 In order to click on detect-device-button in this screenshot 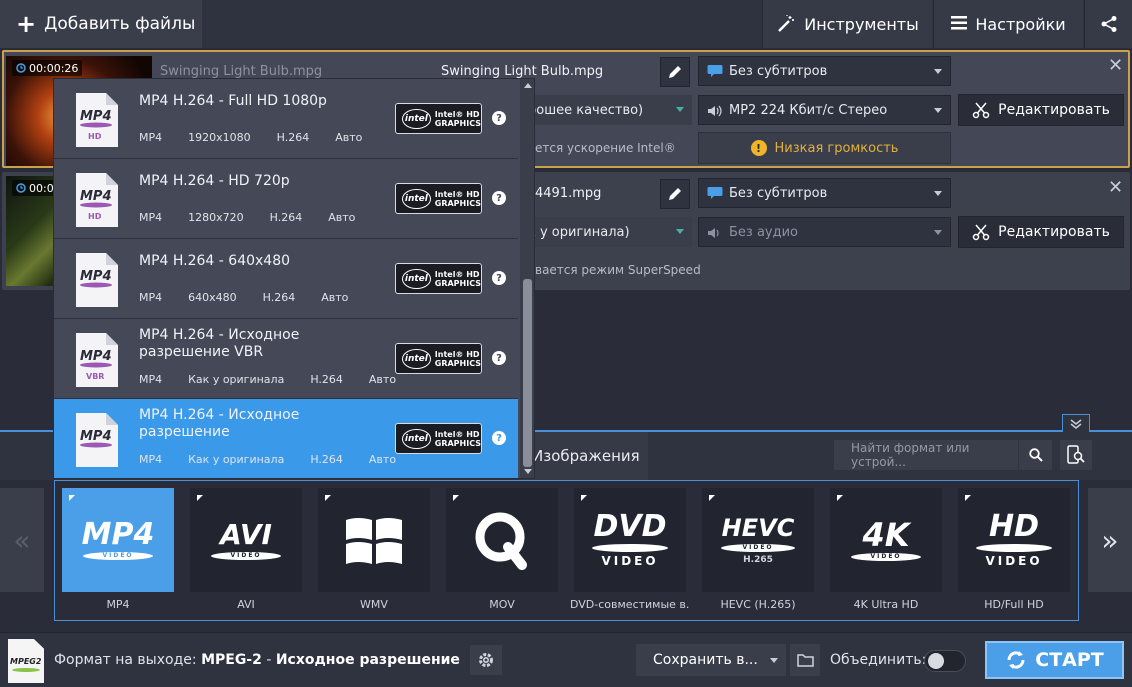, I will do `click(1076, 455)`.